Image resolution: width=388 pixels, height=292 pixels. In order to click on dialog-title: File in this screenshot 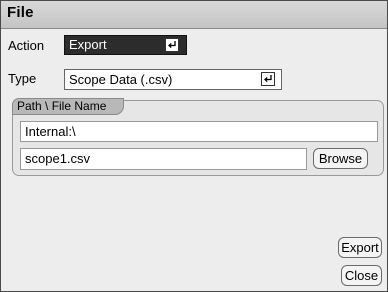, I will do `click(20, 12)`.